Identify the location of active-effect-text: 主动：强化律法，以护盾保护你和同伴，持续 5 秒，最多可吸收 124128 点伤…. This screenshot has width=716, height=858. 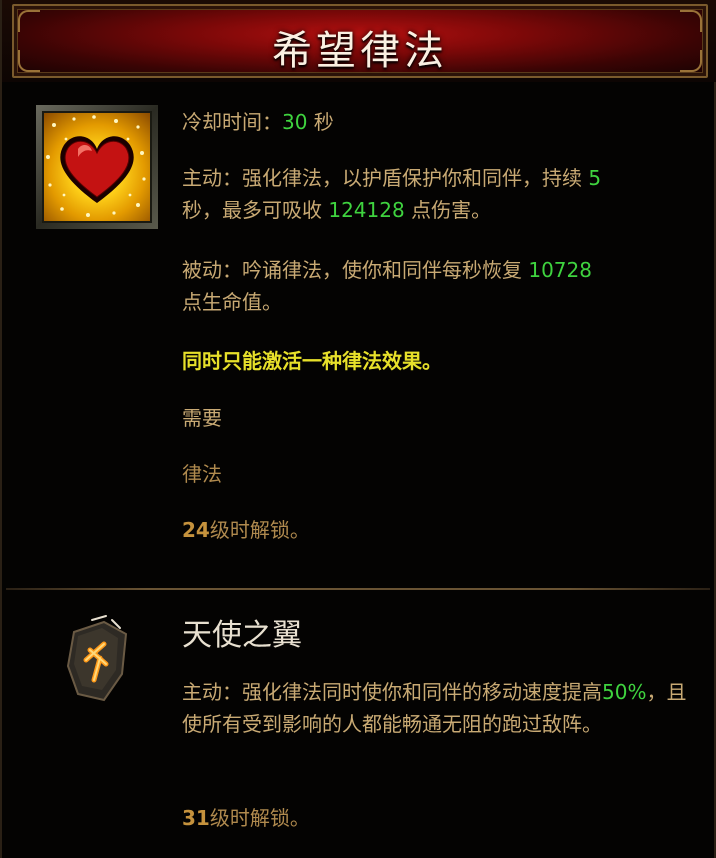
(437, 194).